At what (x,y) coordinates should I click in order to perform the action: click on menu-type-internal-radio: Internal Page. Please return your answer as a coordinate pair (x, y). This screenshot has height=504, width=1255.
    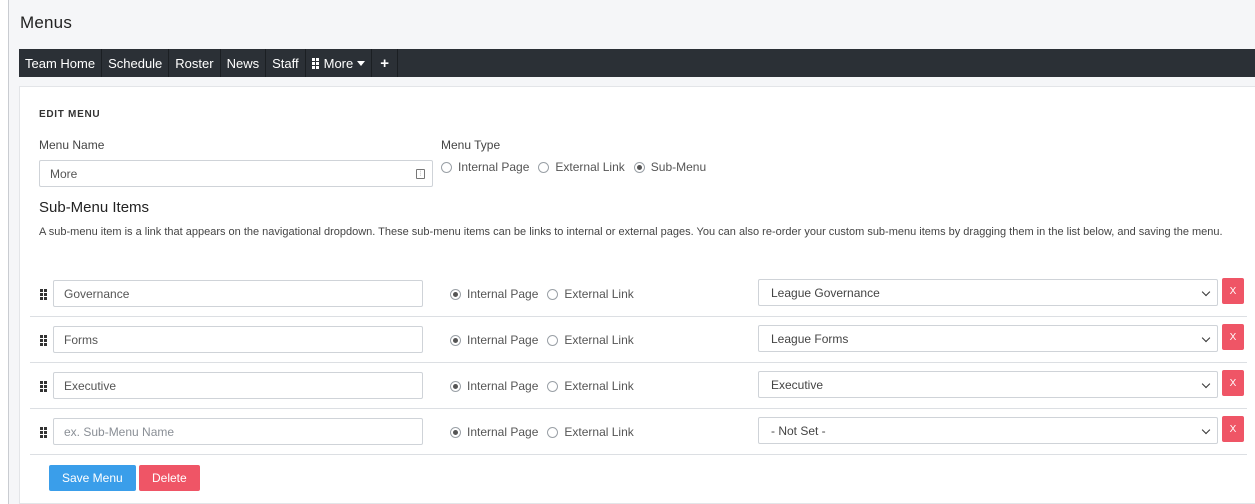
    Looking at the image, I should click on (485, 167).